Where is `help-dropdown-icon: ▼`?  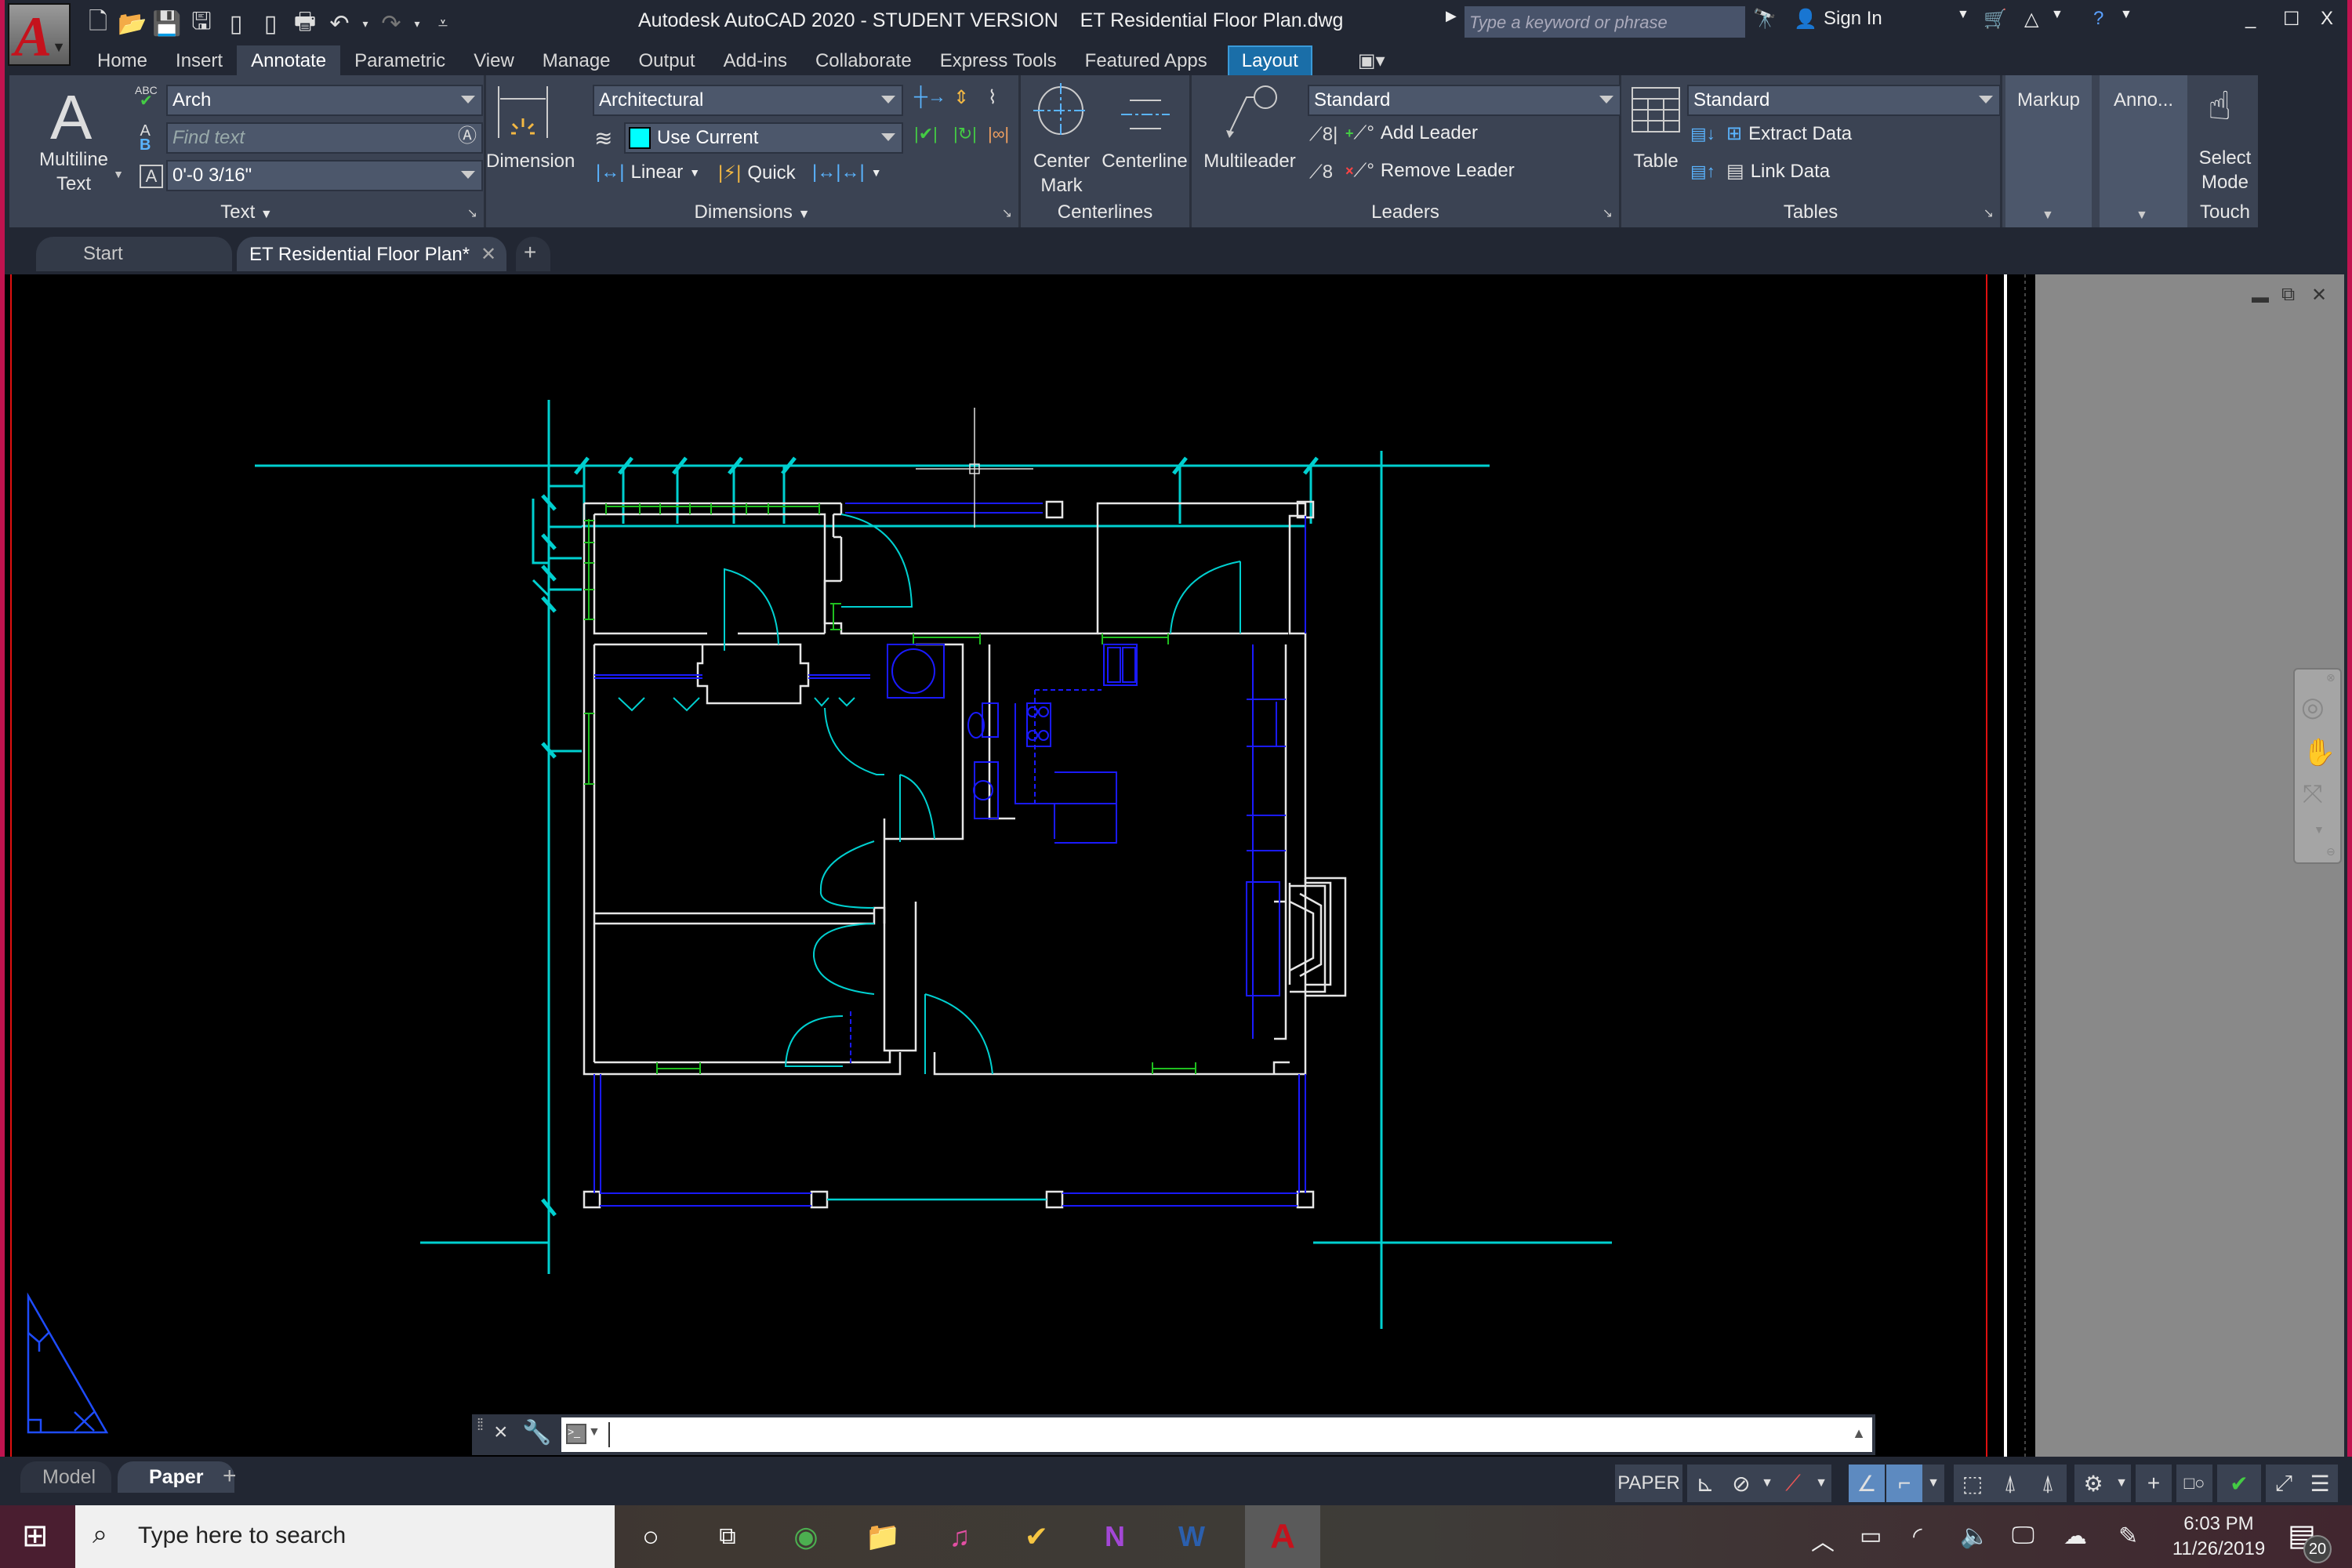
help-dropdown-icon: ▼ is located at coordinates (2126, 15).